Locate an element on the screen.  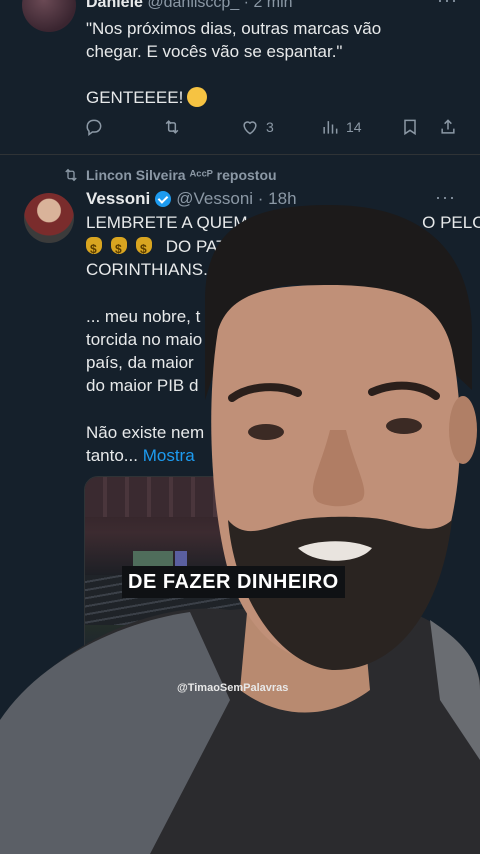
tweet-actions: 3 14 is located at coordinates (274, 127).